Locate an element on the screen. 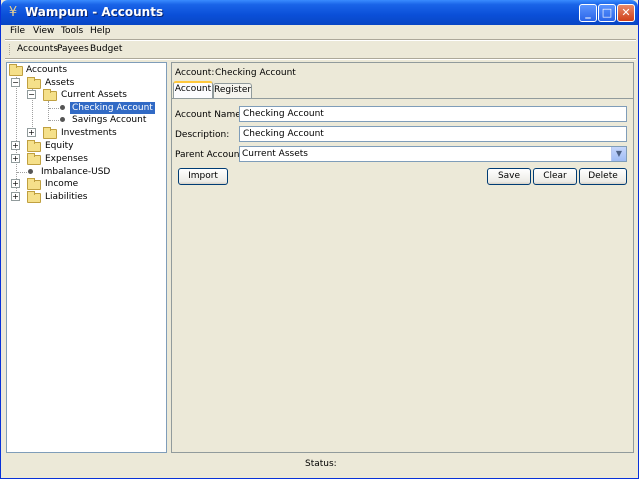 This screenshot has width=639, height=479. account-header-label: Account: is located at coordinates (195, 73).